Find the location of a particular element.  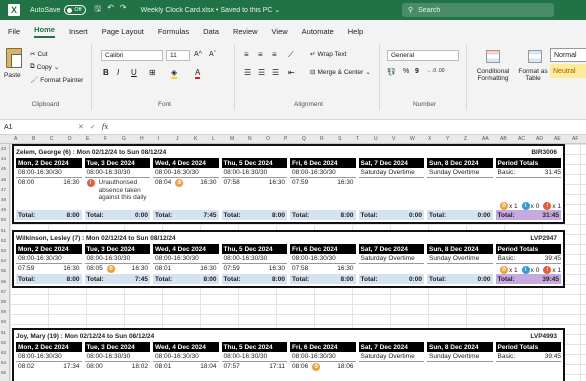

row-header: 58 is located at coordinates (3, 301).